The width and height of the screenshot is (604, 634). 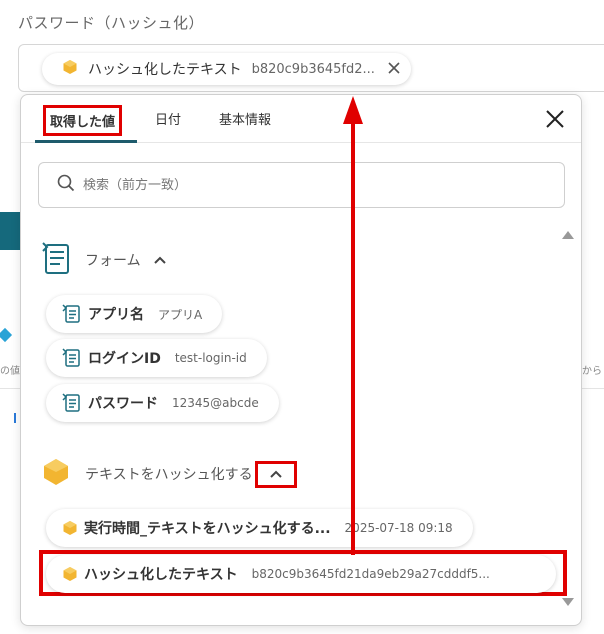 What do you see at coordinates (113, 261) in the screenshot?
I see `group-title-form: フォーム` at bounding box center [113, 261].